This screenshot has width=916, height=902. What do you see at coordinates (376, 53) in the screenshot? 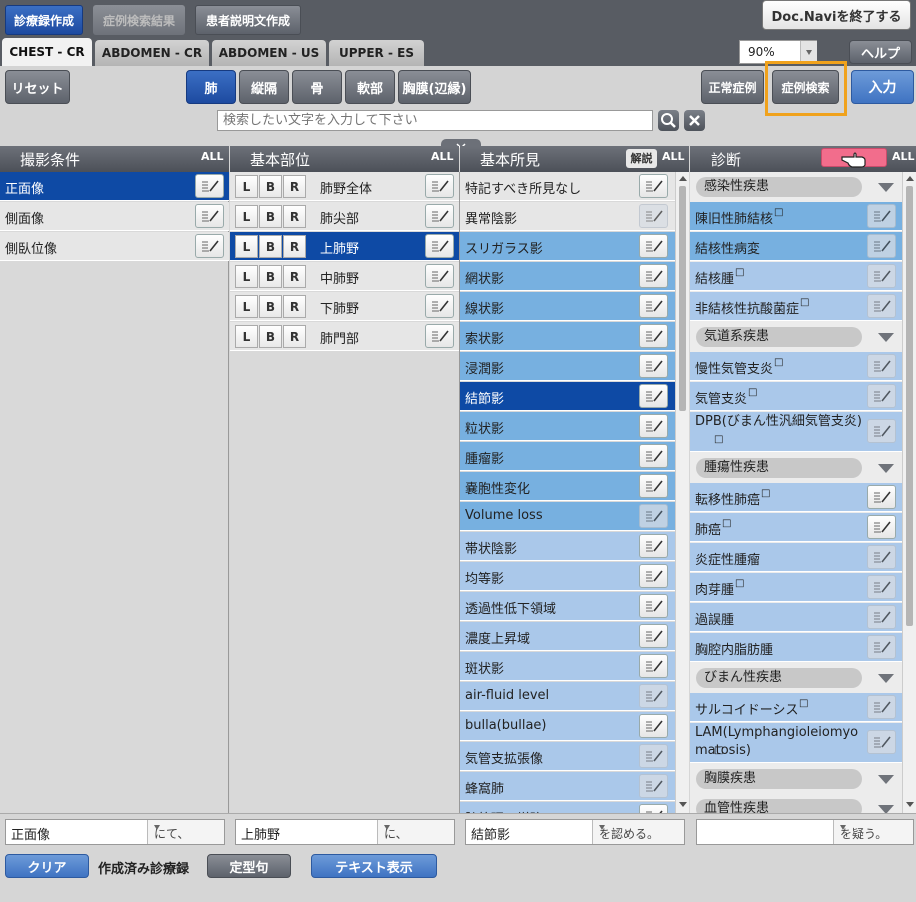
I see `modality-tab-upper-es: UPPER - ES` at bounding box center [376, 53].